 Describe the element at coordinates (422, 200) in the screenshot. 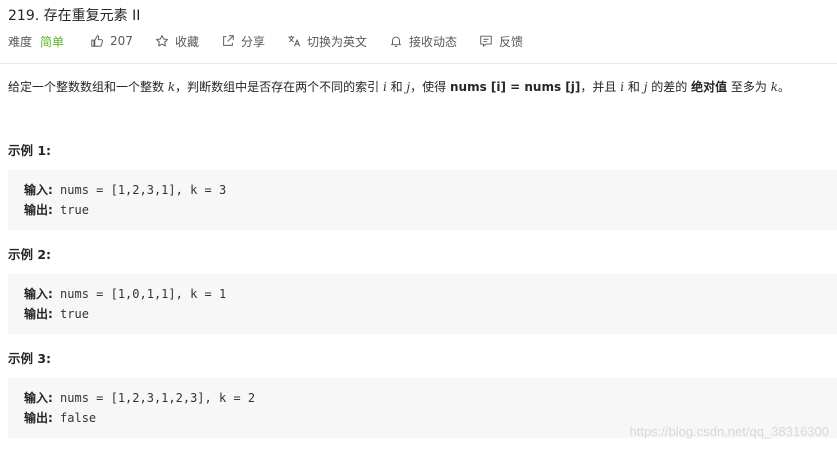

I see `example-1-code-block: 输入: nums = [1,2,3,1], k = 3 输出: true` at that location.